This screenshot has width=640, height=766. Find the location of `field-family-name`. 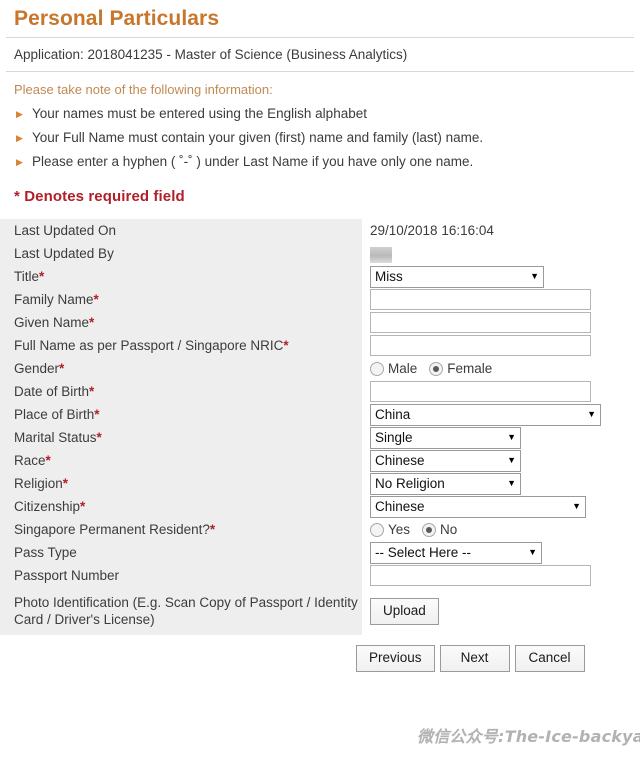

field-family-name is located at coordinates (501, 299).